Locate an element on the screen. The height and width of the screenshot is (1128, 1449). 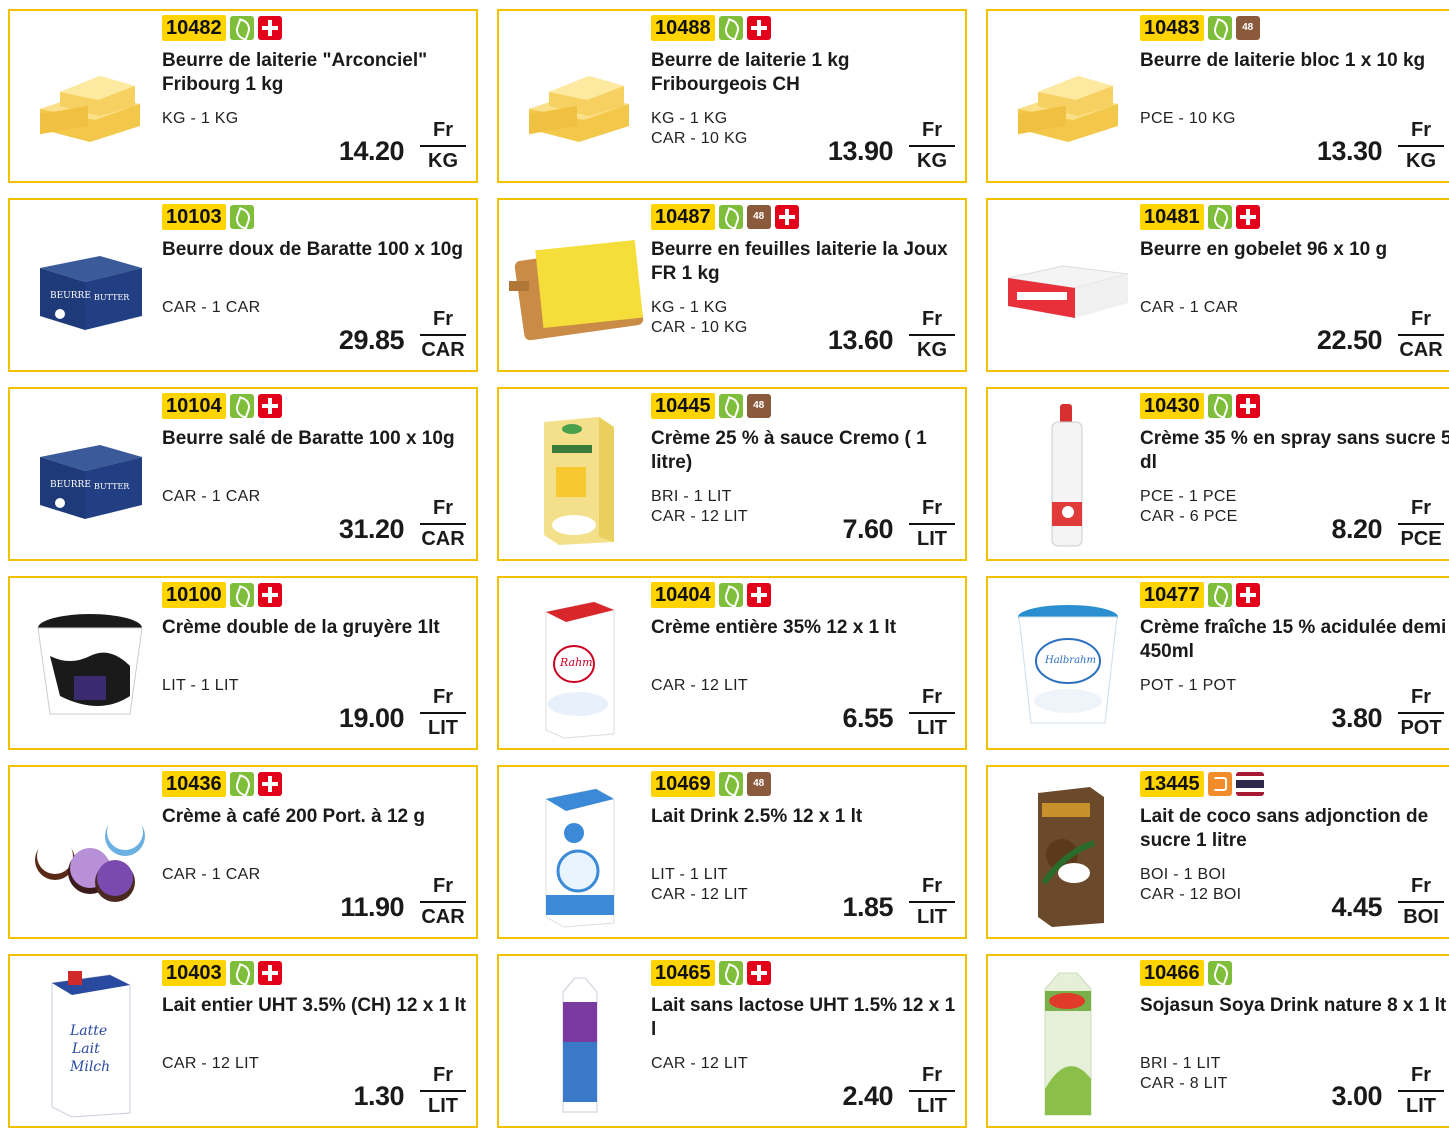
product-name: Lait Drink 2.5% 12 x 1 lt is located at coordinates (807, 817).